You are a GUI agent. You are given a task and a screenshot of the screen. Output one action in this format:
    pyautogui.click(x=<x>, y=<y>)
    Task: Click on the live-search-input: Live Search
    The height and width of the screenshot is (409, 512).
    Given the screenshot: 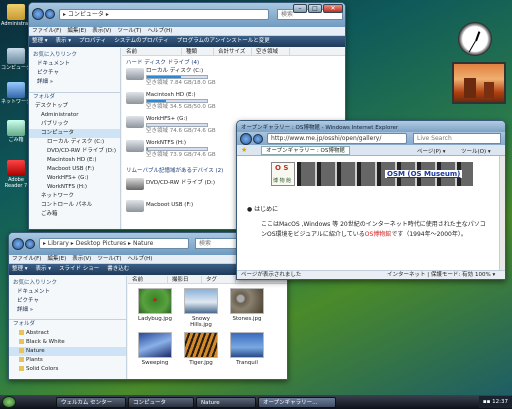 What is the action you would take?
    pyautogui.click(x=457, y=138)
    